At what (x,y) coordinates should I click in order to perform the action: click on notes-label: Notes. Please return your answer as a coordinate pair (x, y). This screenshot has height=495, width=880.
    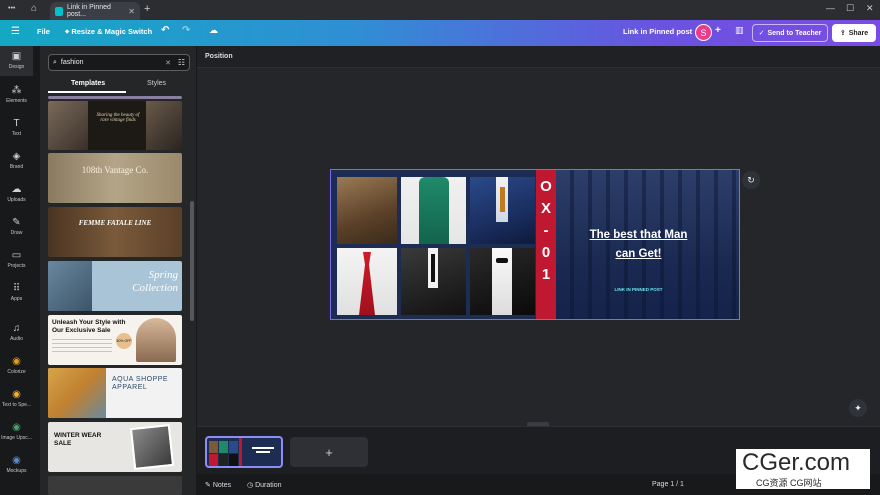
    Looking at the image, I should click on (222, 485).